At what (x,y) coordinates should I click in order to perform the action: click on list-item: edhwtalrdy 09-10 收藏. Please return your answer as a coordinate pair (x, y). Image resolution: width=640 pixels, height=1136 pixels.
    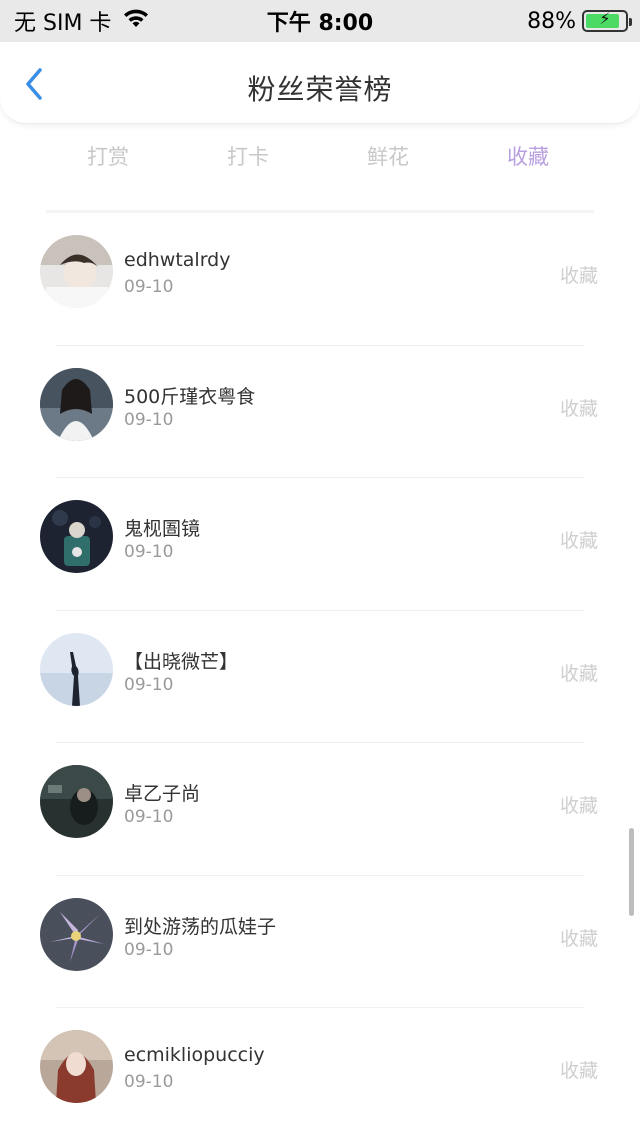
    Looking at the image, I should click on (320, 279).